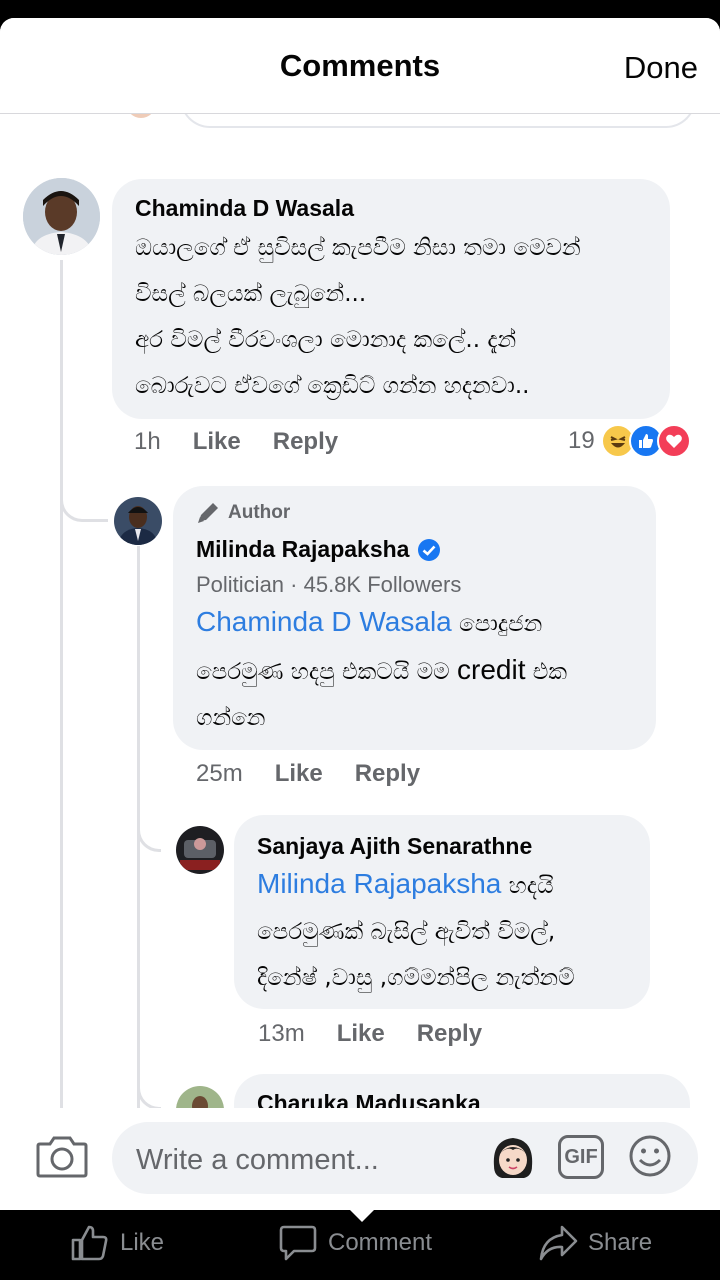 This screenshot has width=720, height=1280. Describe the element at coordinates (332, 386) in the screenshot. I see `comment-line: බොරුවට ඒවගේ ක්‍රෙඩිට් ගන්න හදනවා..` at that location.